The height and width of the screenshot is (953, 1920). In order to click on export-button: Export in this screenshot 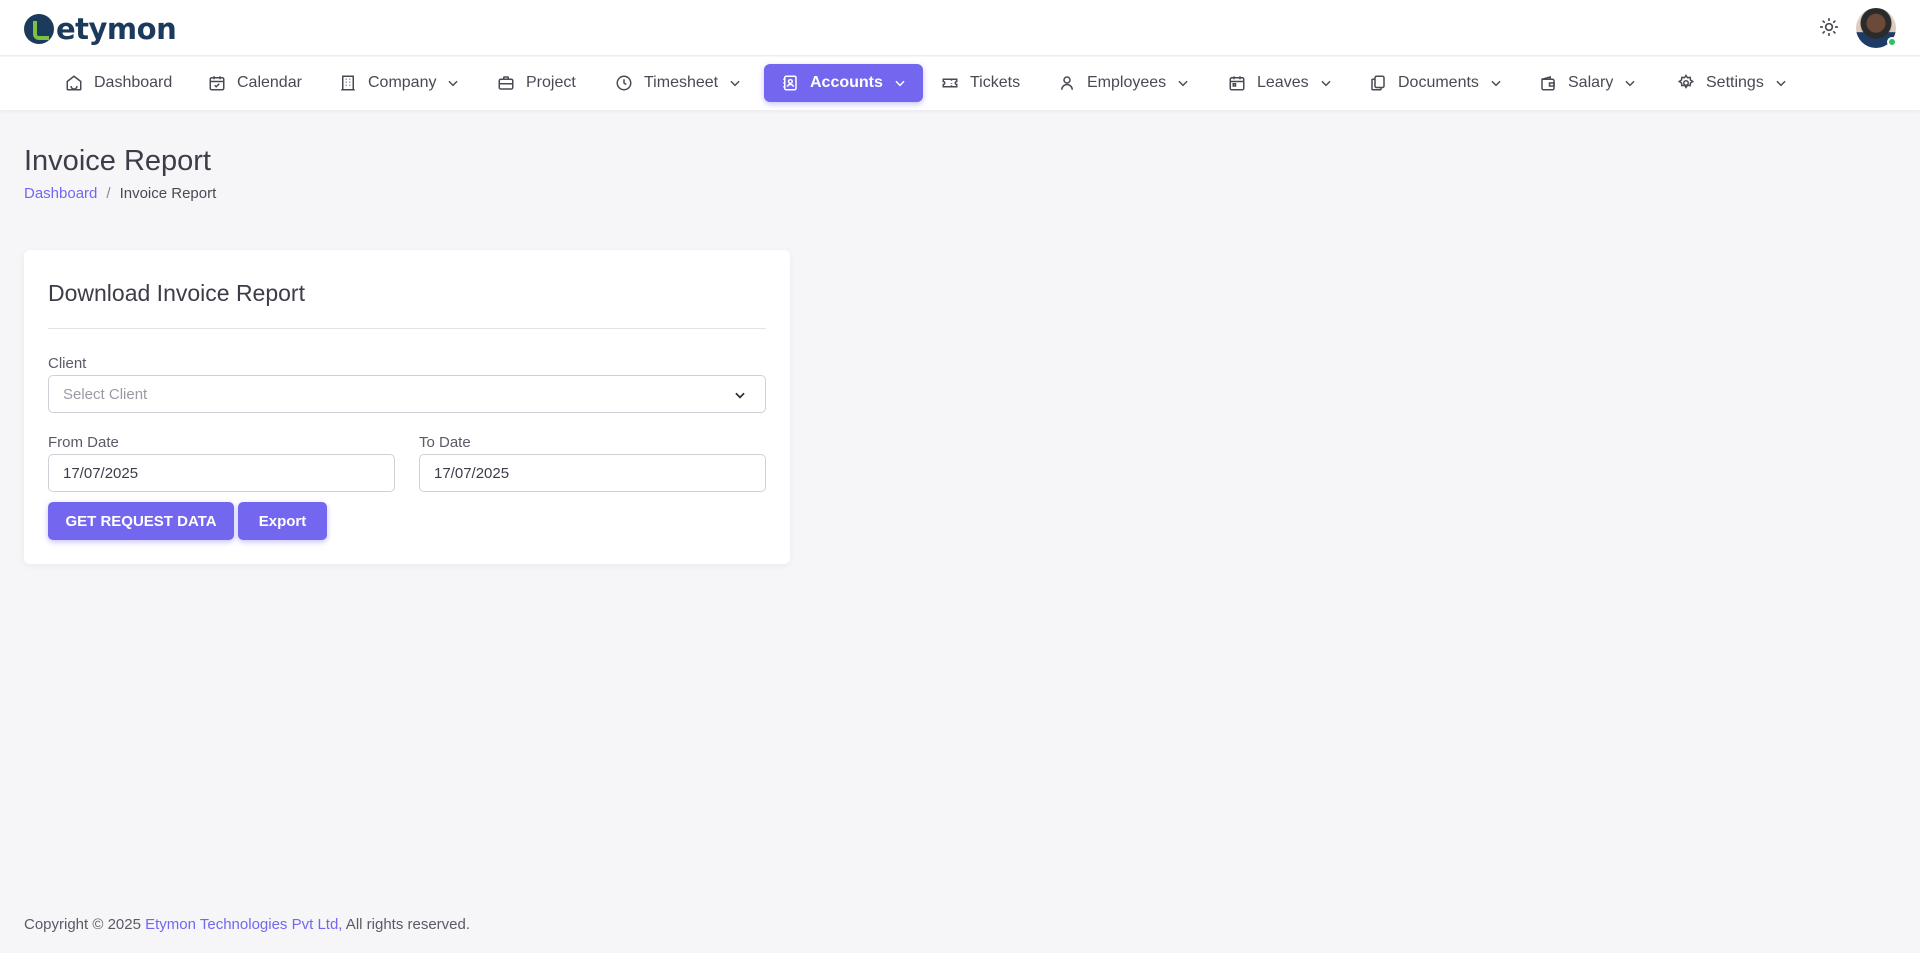, I will do `click(282, 521)`.